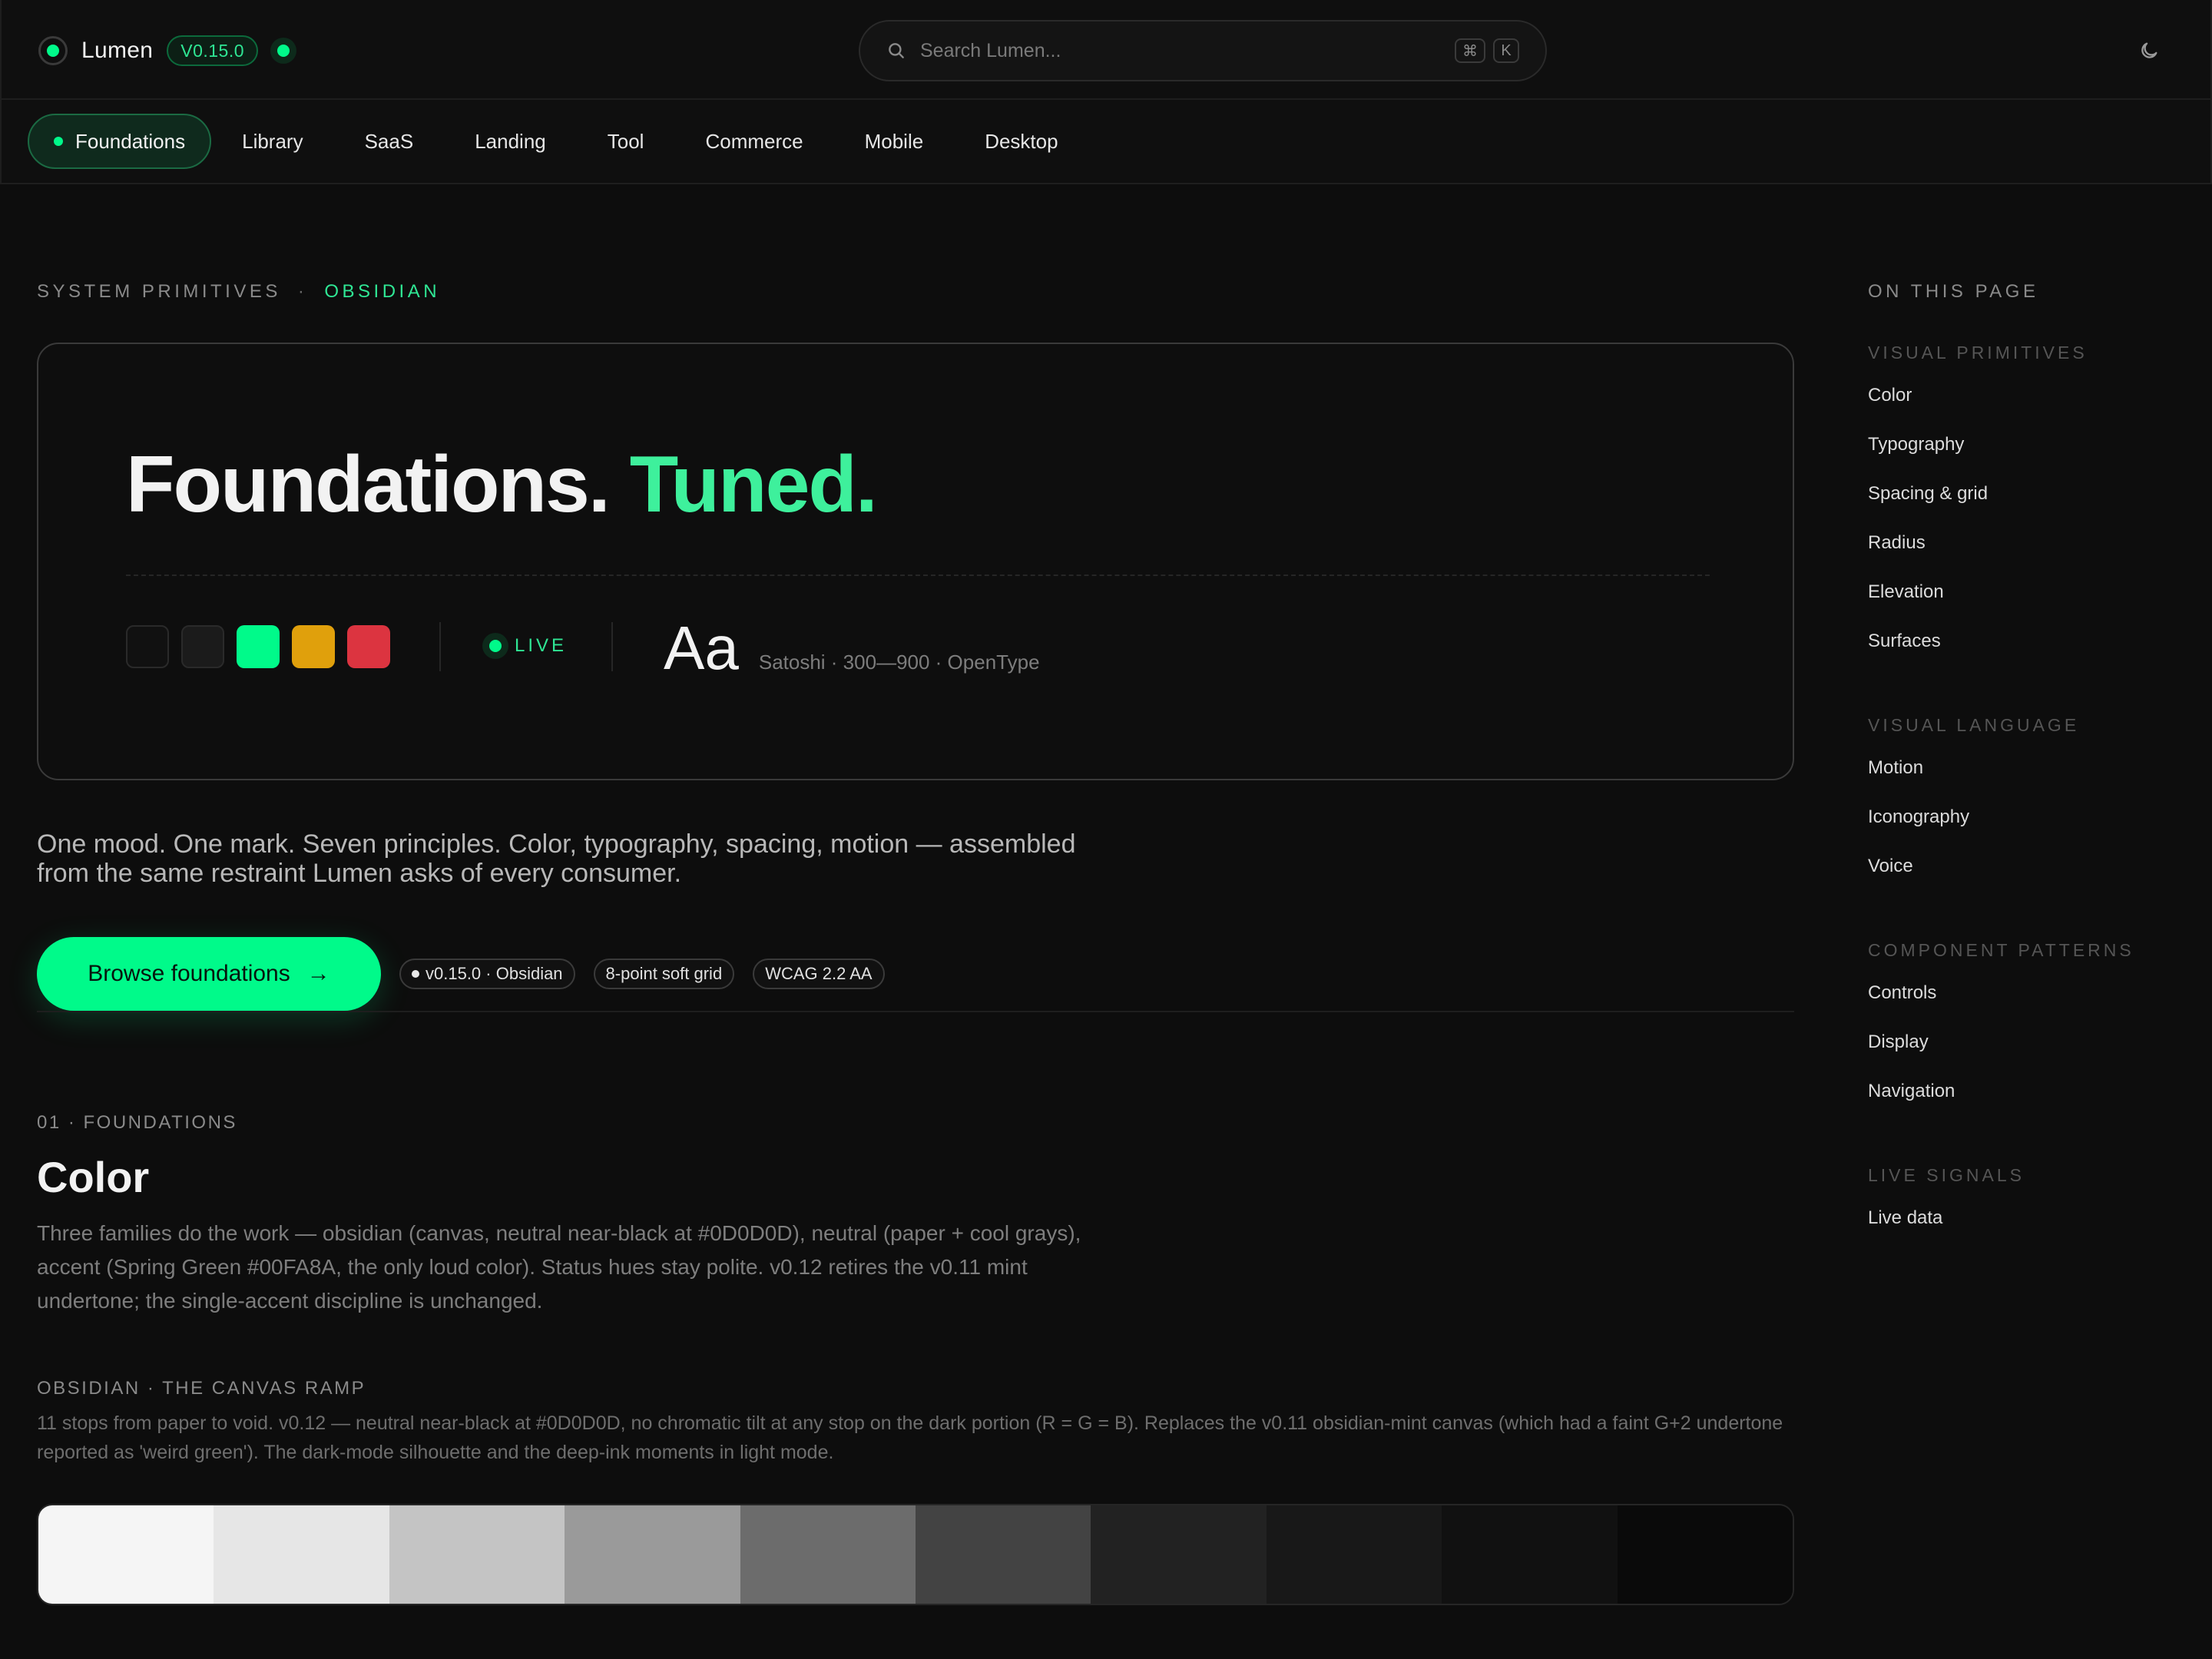 The height and width of the screenshot is (1659, 2212). I want to click on toc-heading: VISUAL LANGUAGE, so click(1974, 725).